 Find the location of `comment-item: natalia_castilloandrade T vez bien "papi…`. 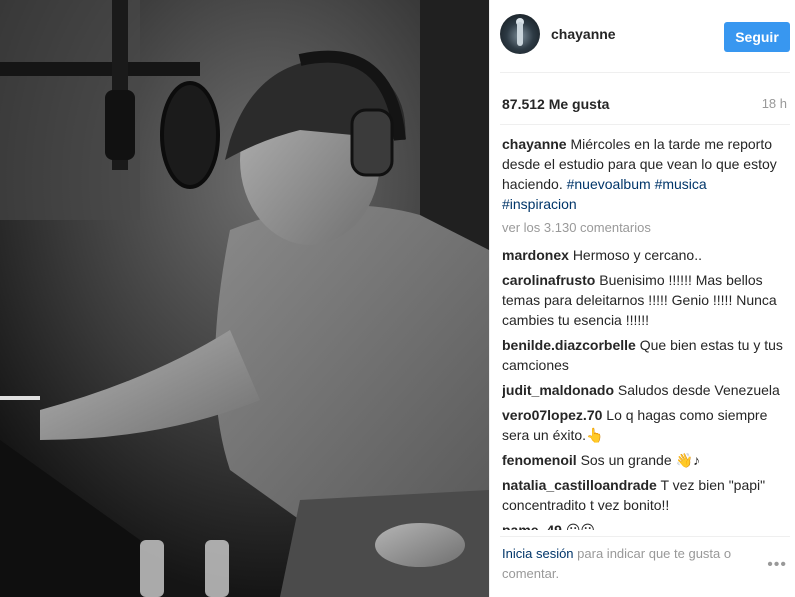

comment-item: natalia_castilloandrade T vez bien "papi… is located at coordinates (643, 495).